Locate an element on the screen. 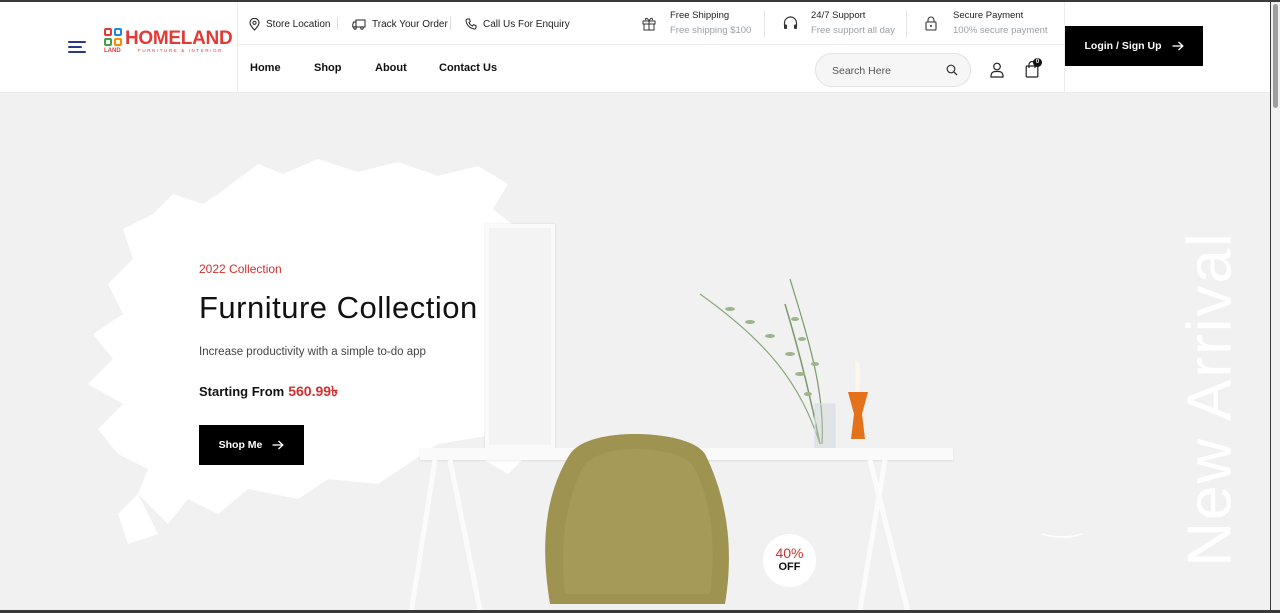 This screenshot has height=613, width=1280. shop-me-label: Shop Me is located at coordinates (240, 445).